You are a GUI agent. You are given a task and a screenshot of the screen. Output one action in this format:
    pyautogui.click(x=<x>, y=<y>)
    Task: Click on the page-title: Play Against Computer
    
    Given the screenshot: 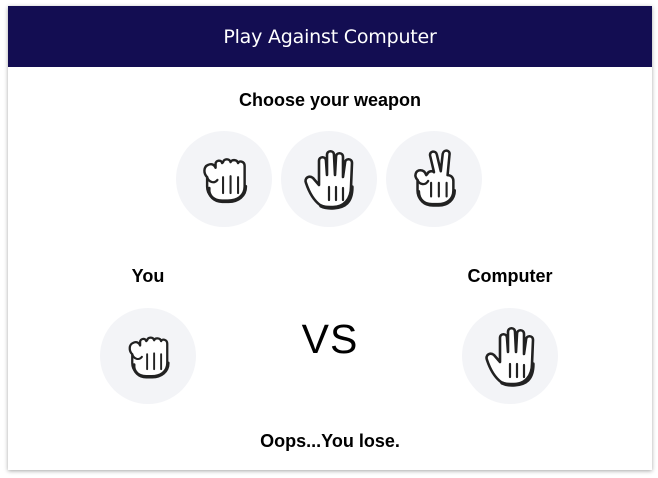 What is the action you would take?
    pyautogui.click(x=330, y=37)
    